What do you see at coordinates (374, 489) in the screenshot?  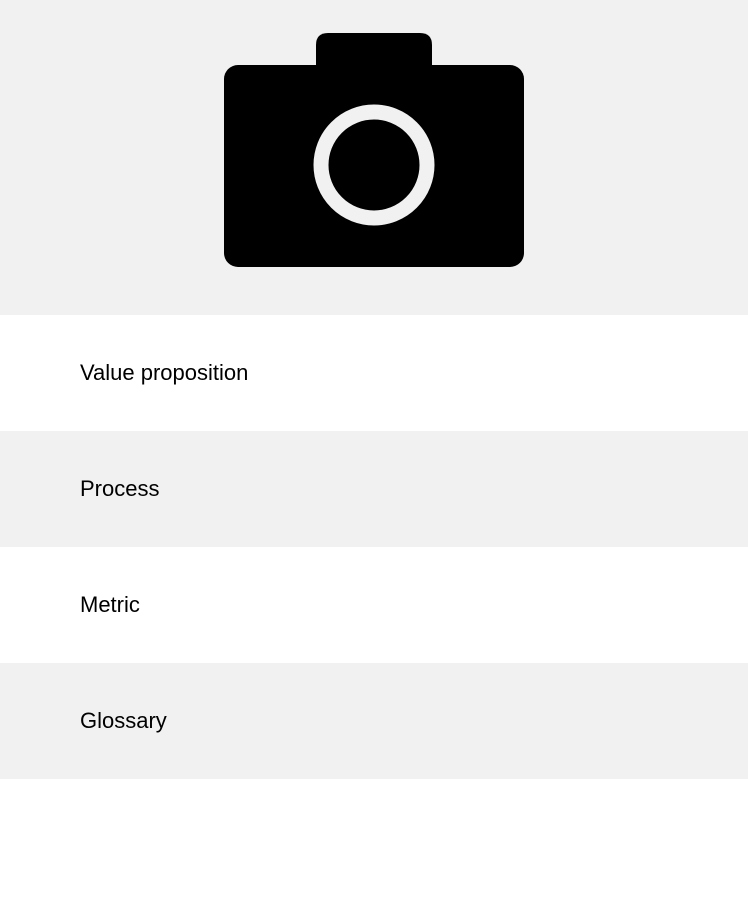 I see `menu-item-process: Process` at bounding box center [374, 489].